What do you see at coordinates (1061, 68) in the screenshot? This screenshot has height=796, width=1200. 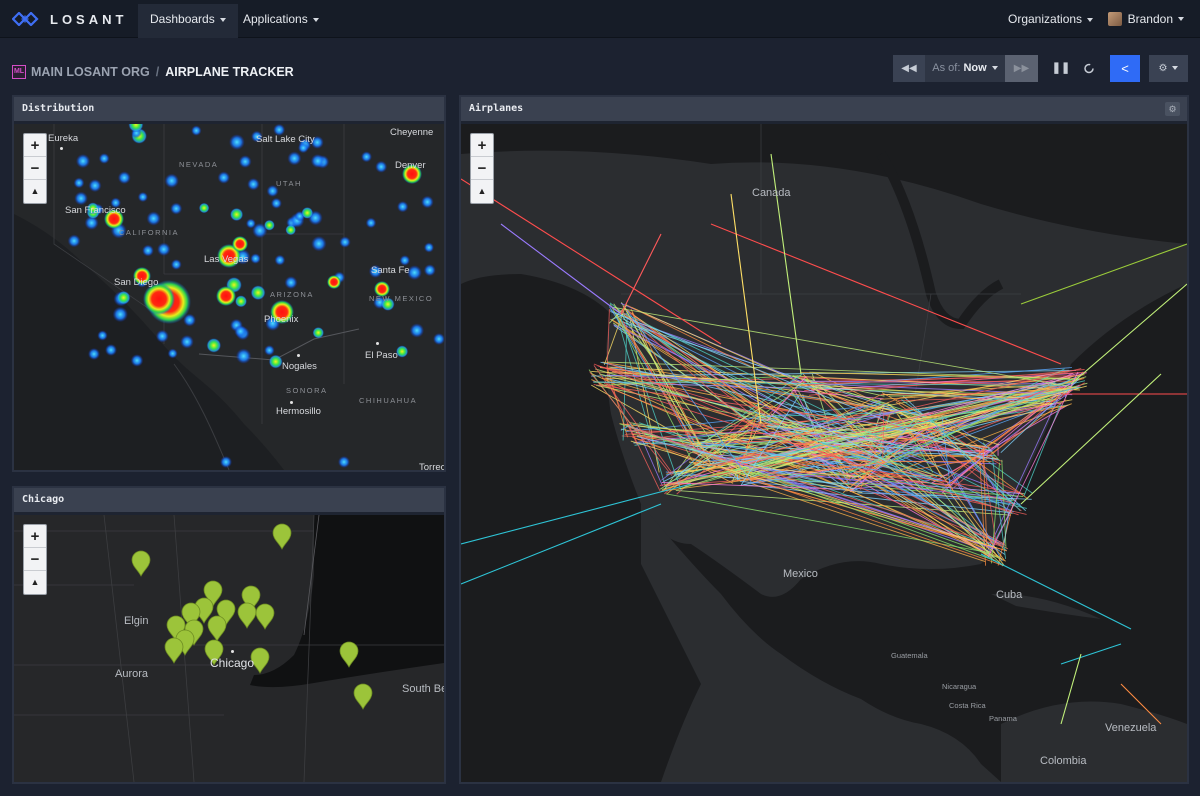 I see `pause-button: ❚❚` at bounding box center [1061, 68].